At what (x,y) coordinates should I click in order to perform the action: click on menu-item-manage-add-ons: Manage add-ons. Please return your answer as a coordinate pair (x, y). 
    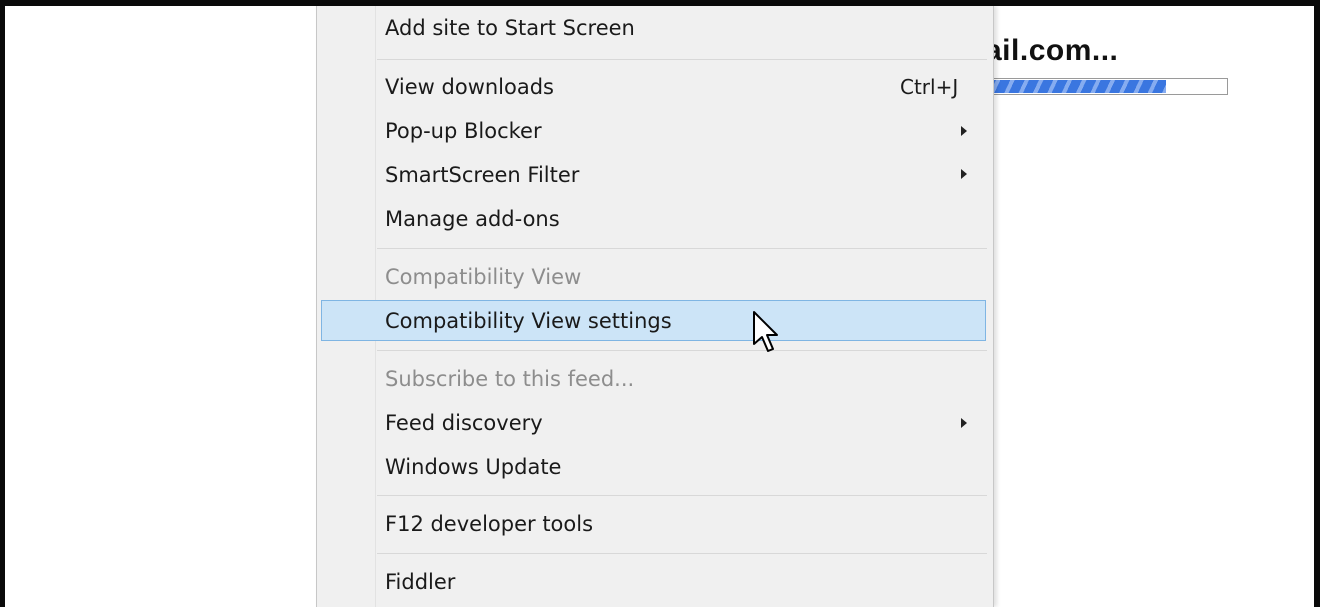
    Looking at the image, I should click on (472, 219).